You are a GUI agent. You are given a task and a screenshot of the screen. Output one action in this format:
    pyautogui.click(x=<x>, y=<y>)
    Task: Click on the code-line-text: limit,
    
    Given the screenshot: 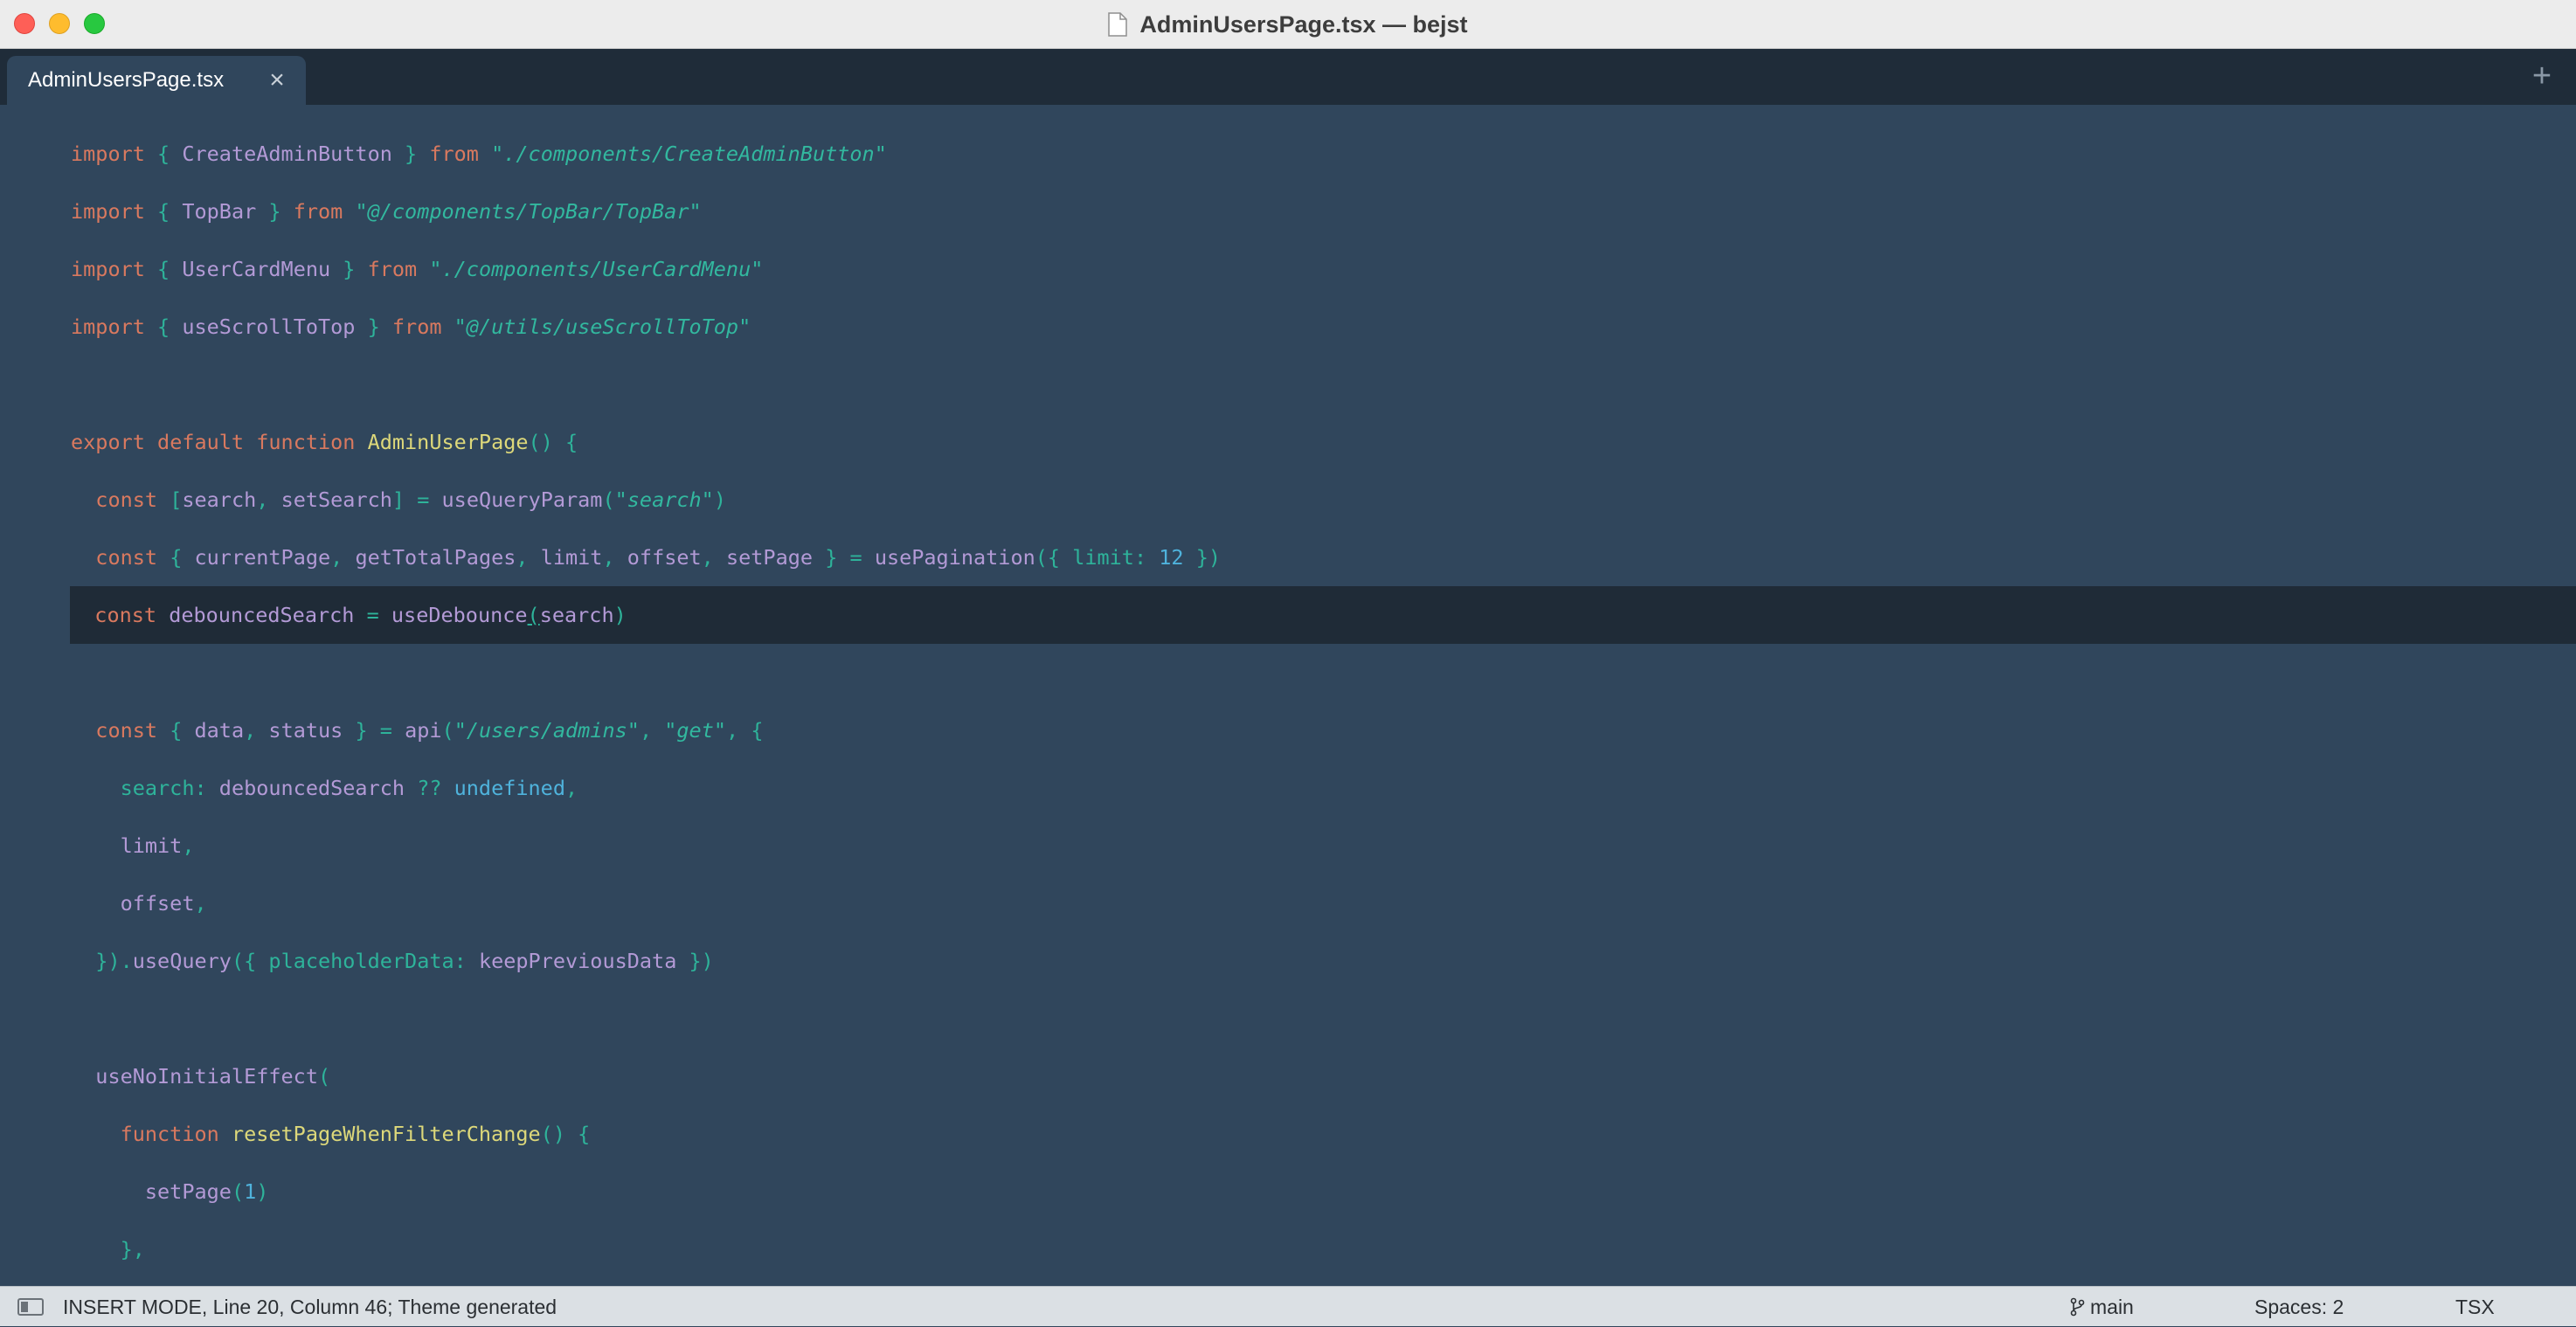 What is the action you would take?
    pyautogui.click(x=157, y=845)
    